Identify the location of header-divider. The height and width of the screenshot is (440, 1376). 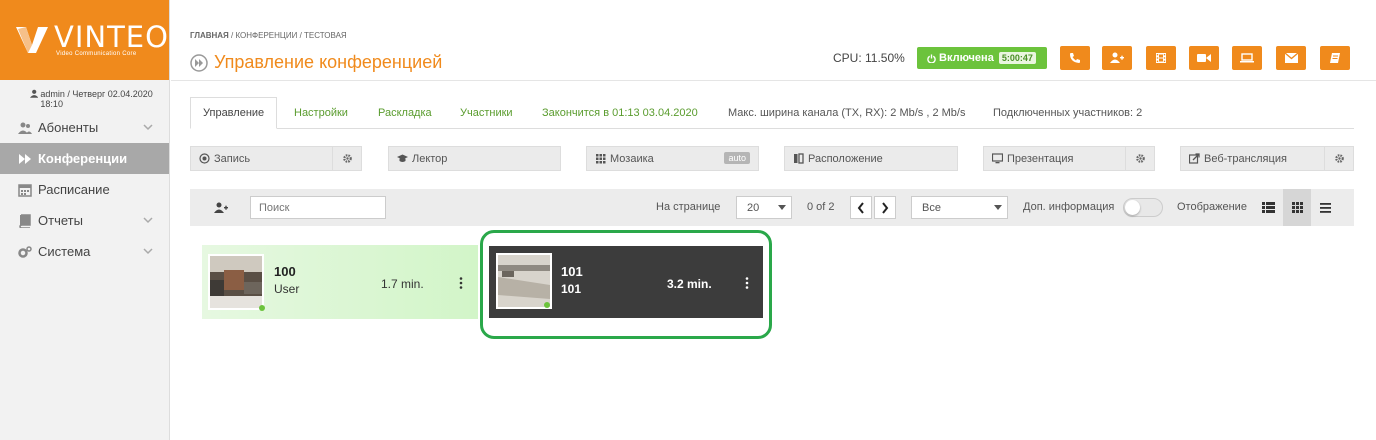
(773, 80).